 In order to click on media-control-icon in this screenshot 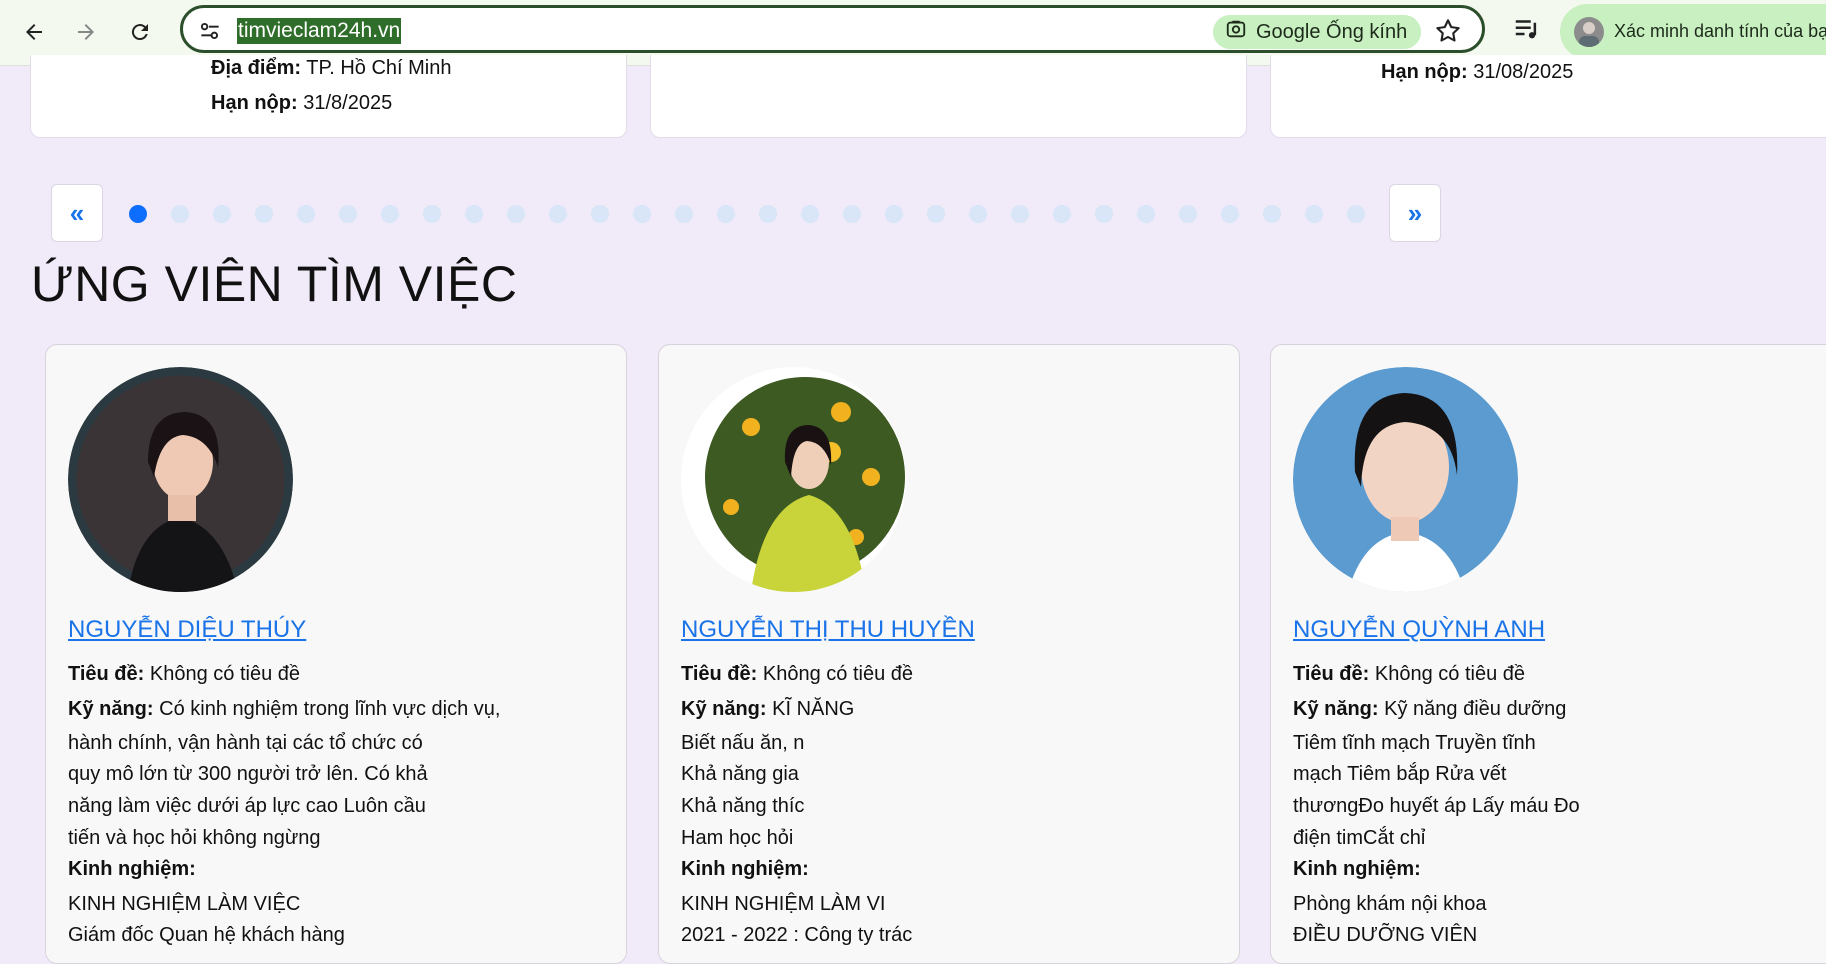, I will do `click(1530, 32)`.